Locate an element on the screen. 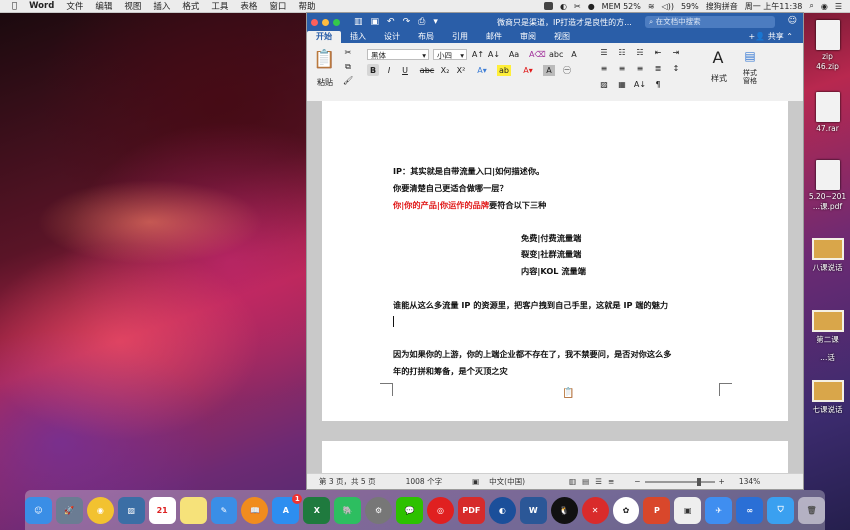 Image resolution: width=850 pixels, height=530 pixels. styles-button: 样式 is located at coordinates (719, 78).